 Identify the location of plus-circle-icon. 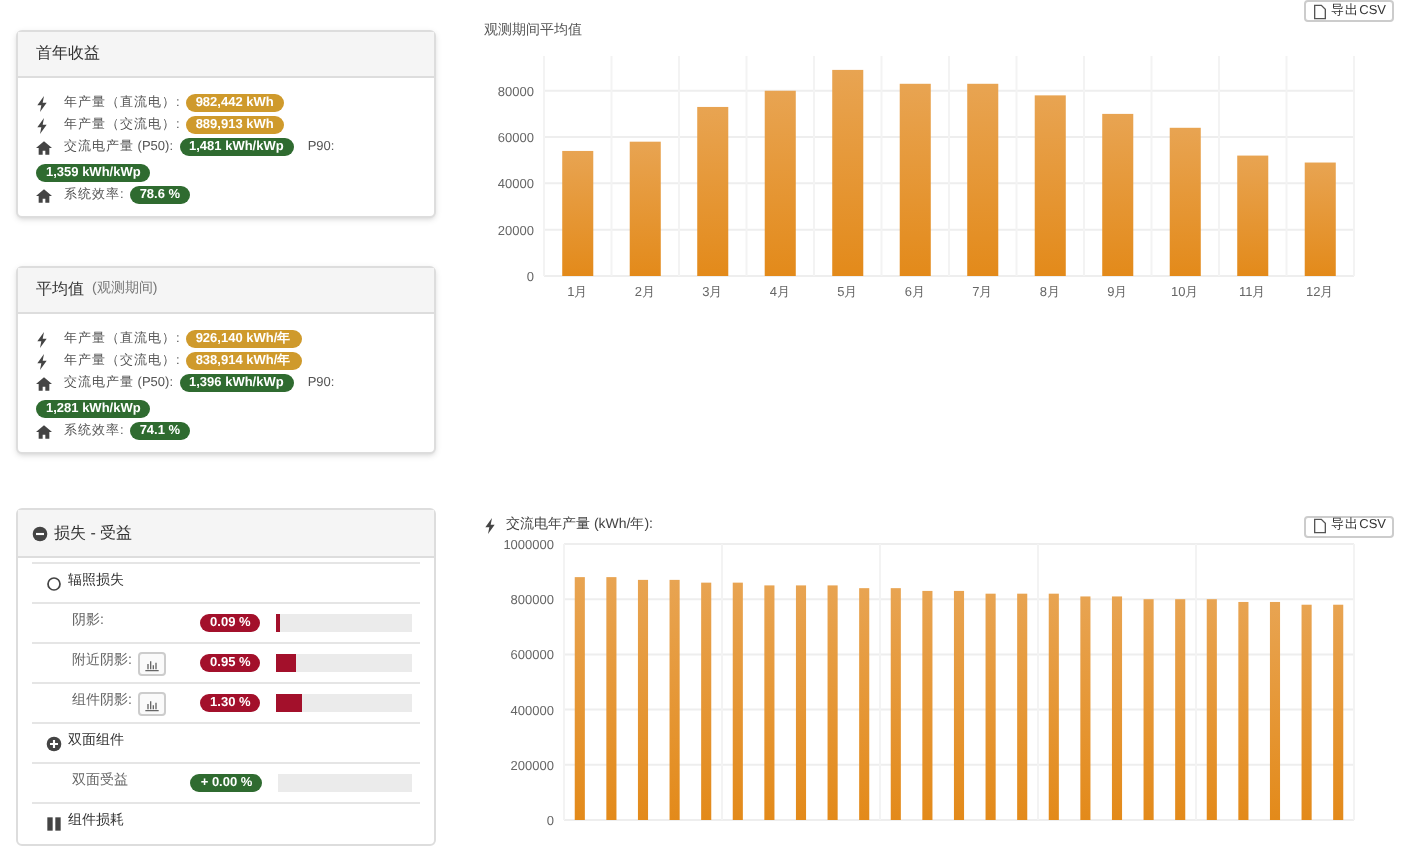
(54, 743).